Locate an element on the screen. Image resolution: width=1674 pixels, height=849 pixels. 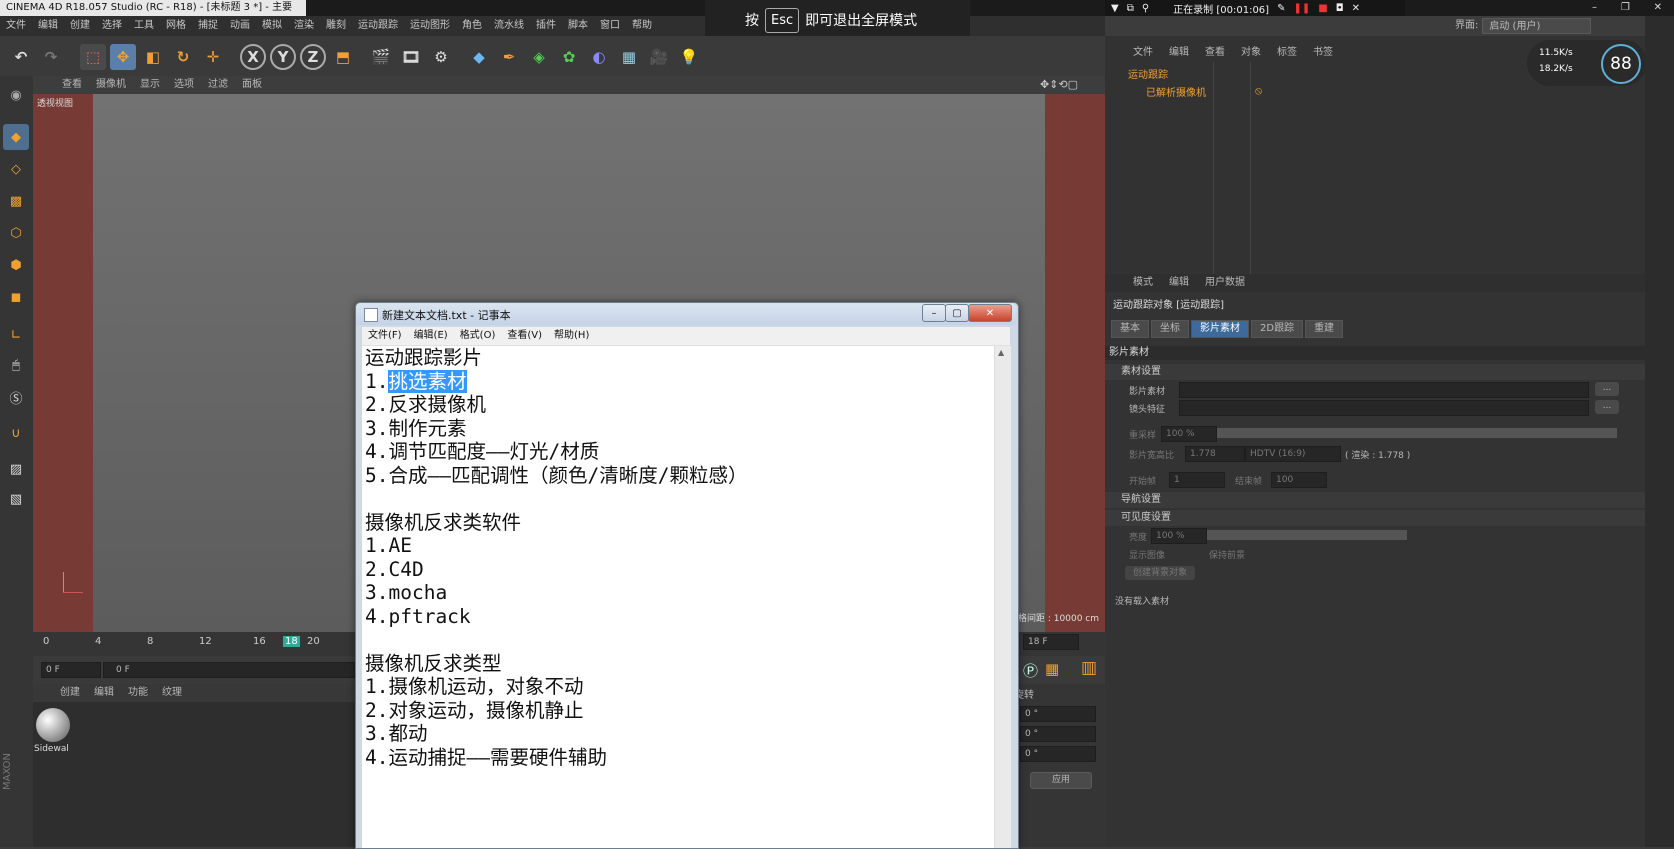
menu-item: 运动图形 is located at coordinates (430, 26).